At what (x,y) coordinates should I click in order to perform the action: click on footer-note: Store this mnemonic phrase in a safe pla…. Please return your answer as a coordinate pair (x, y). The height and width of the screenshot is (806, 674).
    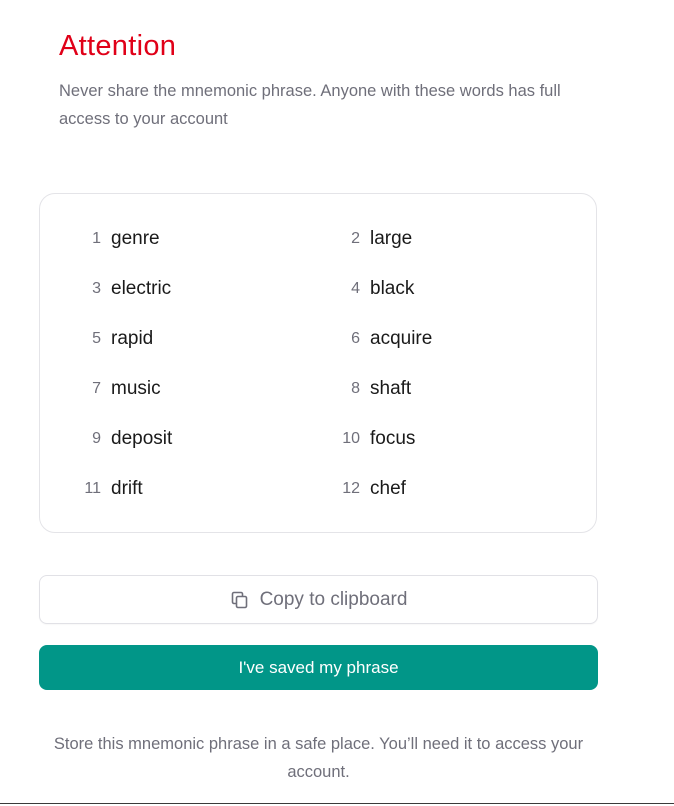
    Looking at the image, I should click on (318, 758).